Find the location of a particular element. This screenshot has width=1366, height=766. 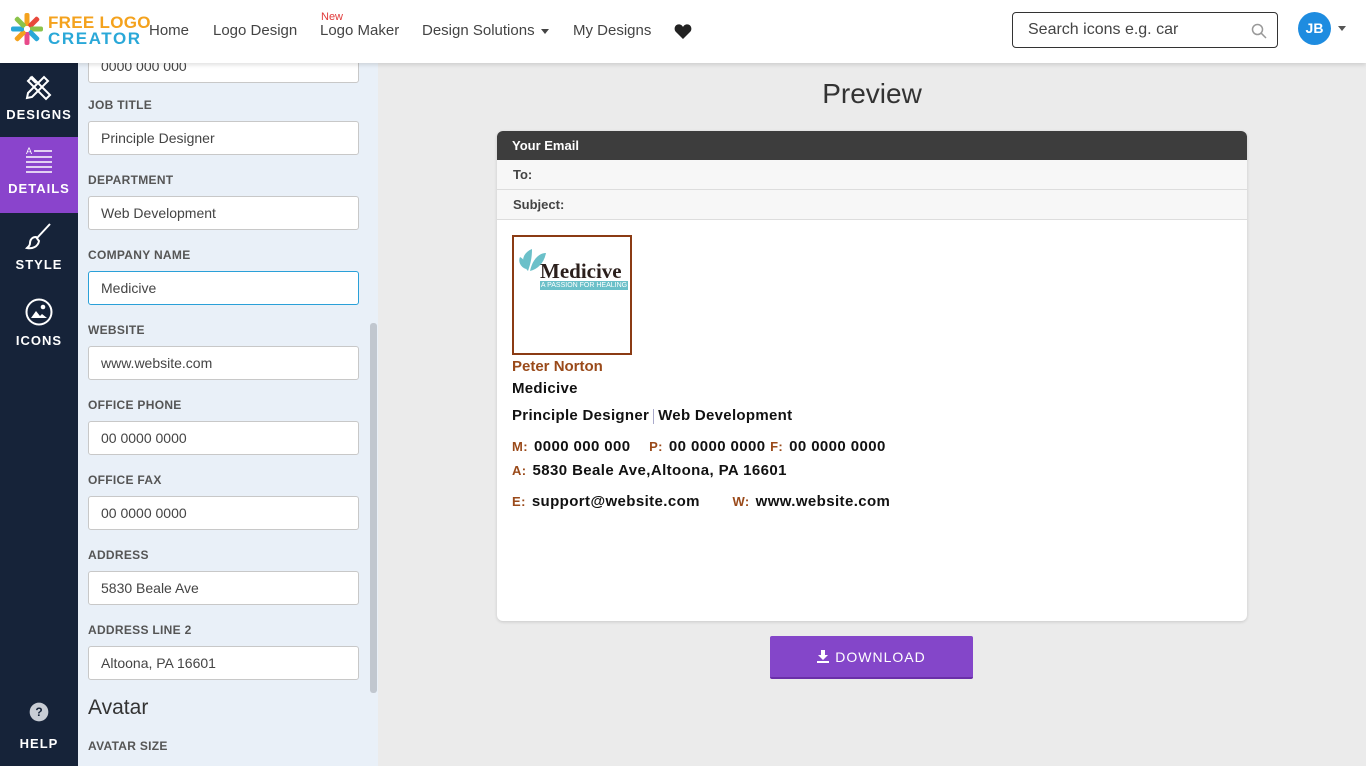

fax-value: 00 0000 0000 is located at coordinates (837, 446).